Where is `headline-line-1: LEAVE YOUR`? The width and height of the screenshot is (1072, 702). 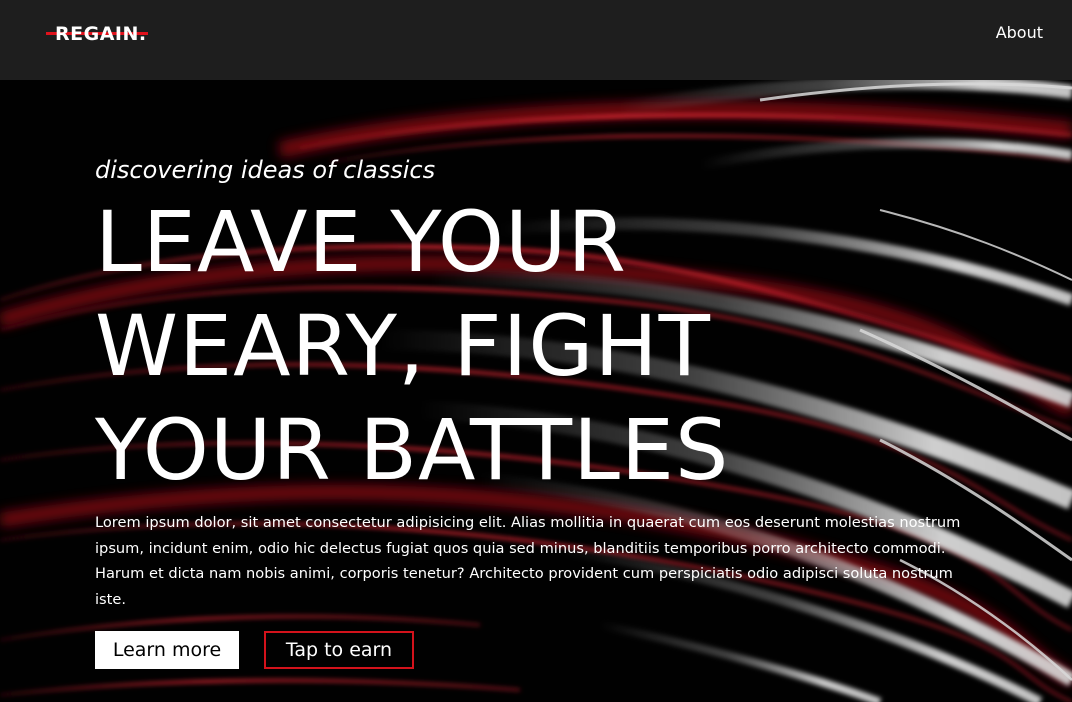 headline-line-1: LEAVE YOUR is located at coordinates (361, 242).